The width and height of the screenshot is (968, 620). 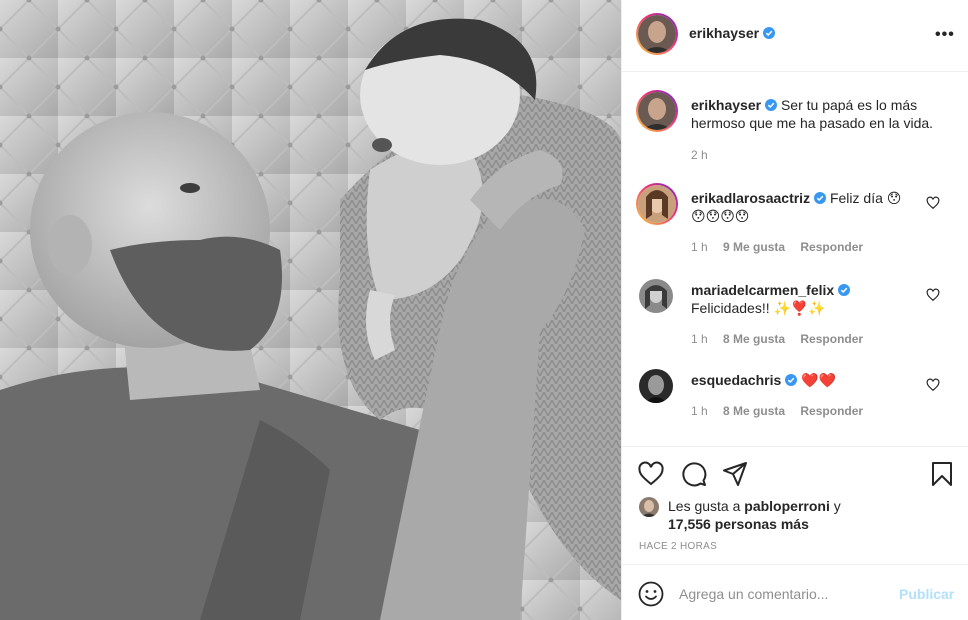 I want to click on likes-count: 17,556 personas más, so click(x=738, y=524).